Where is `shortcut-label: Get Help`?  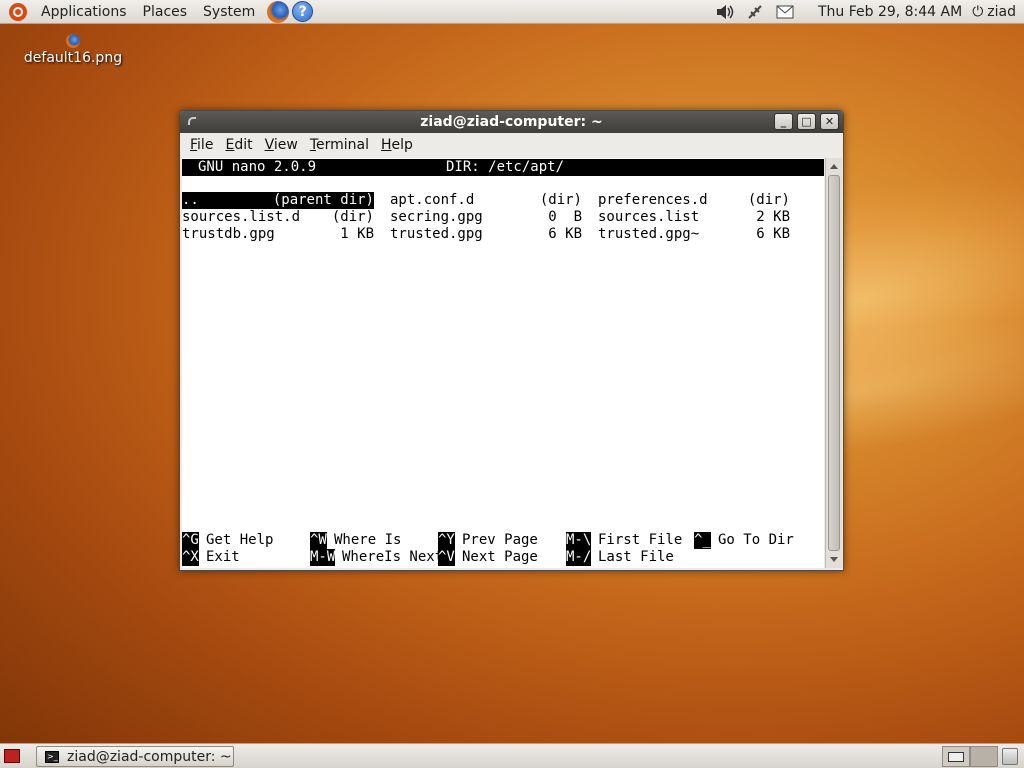 shortcut-label: Get Help is located at coordinates (240, 540).